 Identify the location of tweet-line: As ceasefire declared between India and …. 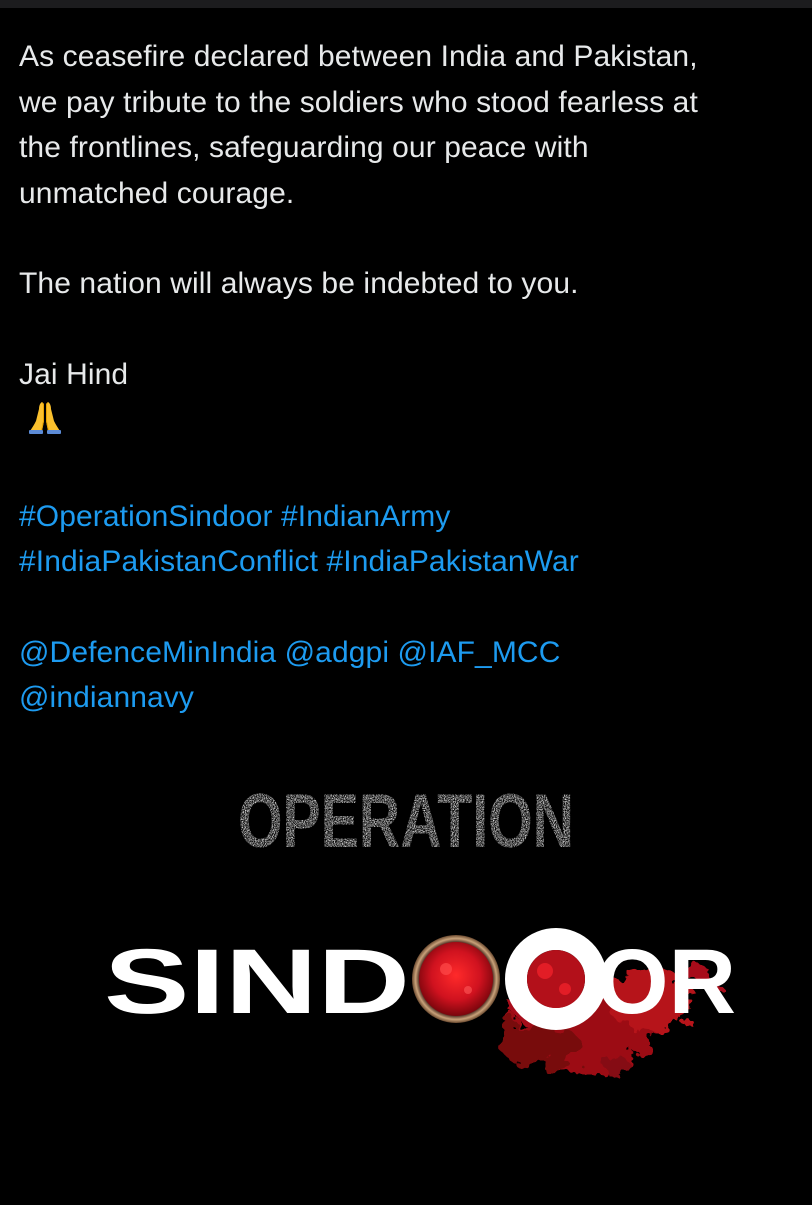
(358, 56).